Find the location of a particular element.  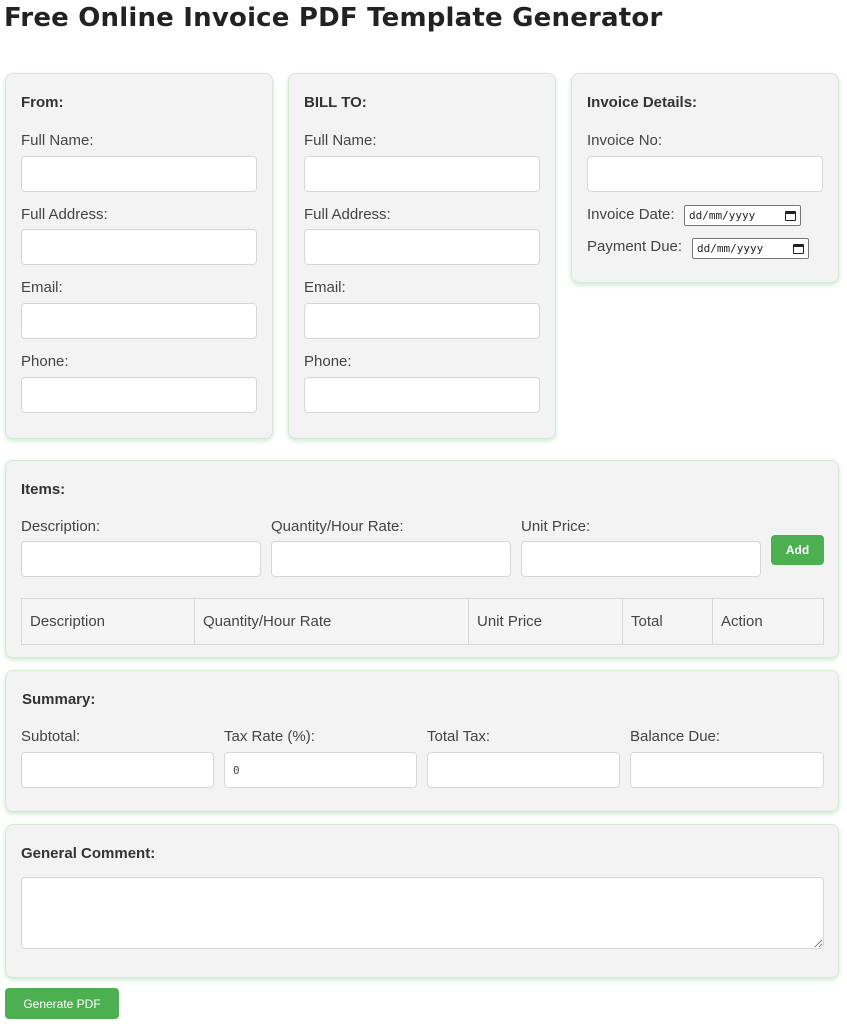

invoice-date-picker: dd/mm/yyyy is located at coordinates (742, 215).